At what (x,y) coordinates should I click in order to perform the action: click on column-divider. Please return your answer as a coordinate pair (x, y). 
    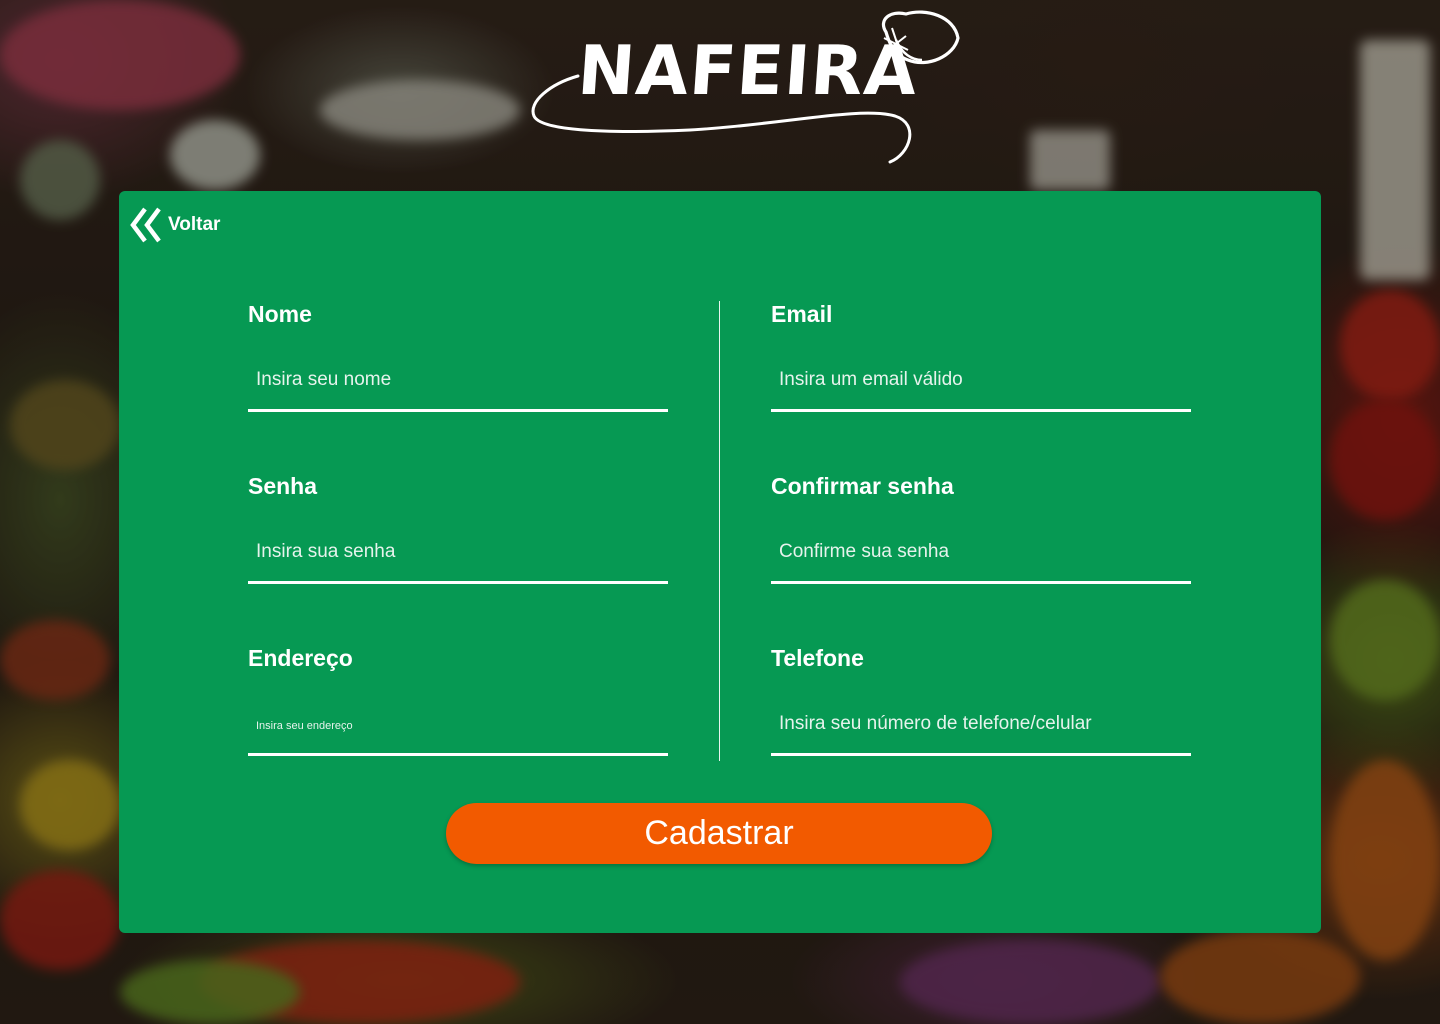
    Looking at the image, I should click on (719, 531).